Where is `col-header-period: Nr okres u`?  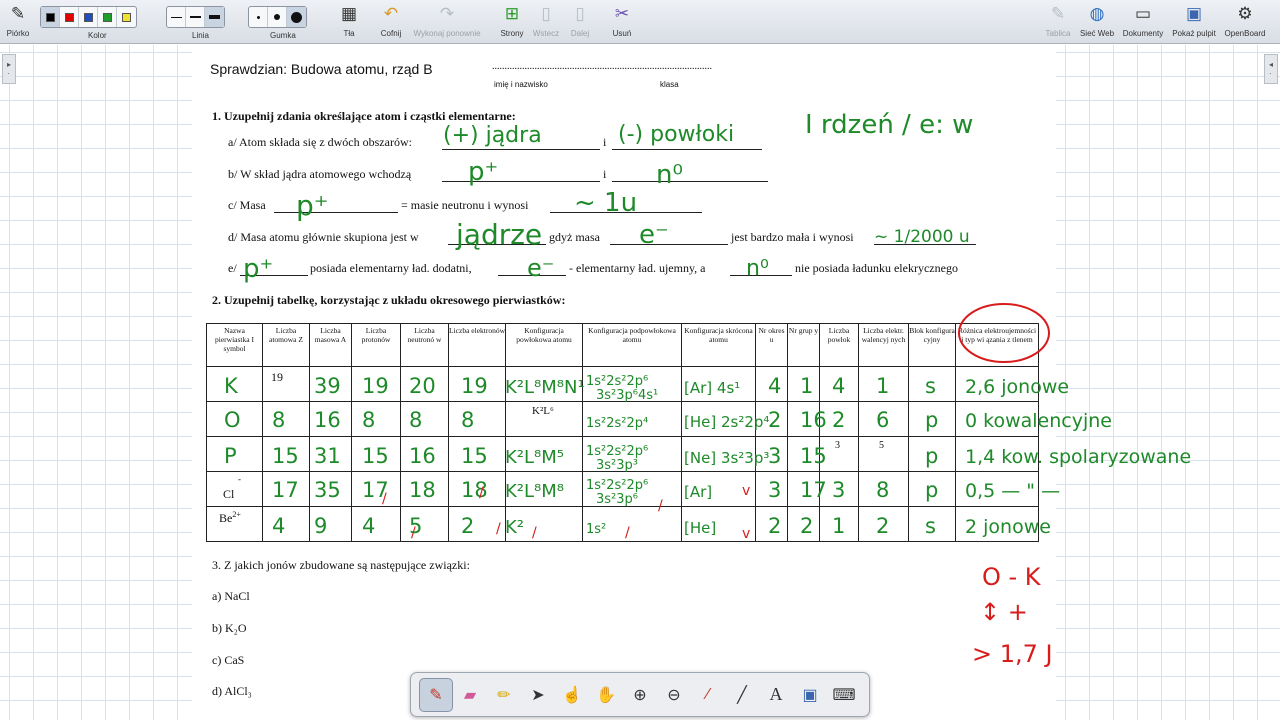 col-header-period: Nr okres u is located at coordinates (771, 345).